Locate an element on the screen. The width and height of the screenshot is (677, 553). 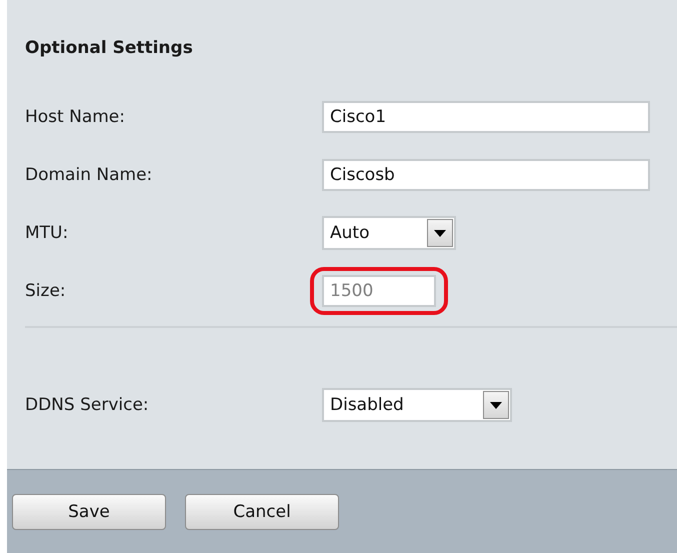
field-label: Host Name: is located at coordinates (75, 117).